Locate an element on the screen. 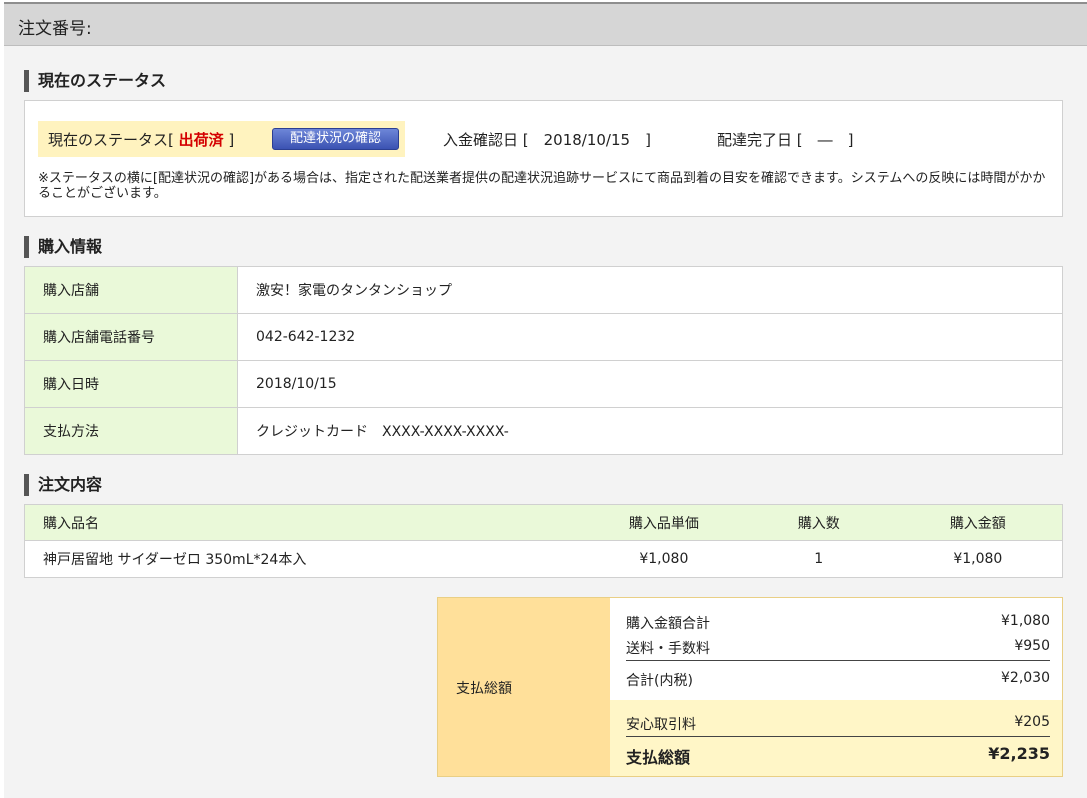 This screenshot has height=798, width=1087. column-header-unit-price: 購入品単価 is located at coordinates (663, 522).